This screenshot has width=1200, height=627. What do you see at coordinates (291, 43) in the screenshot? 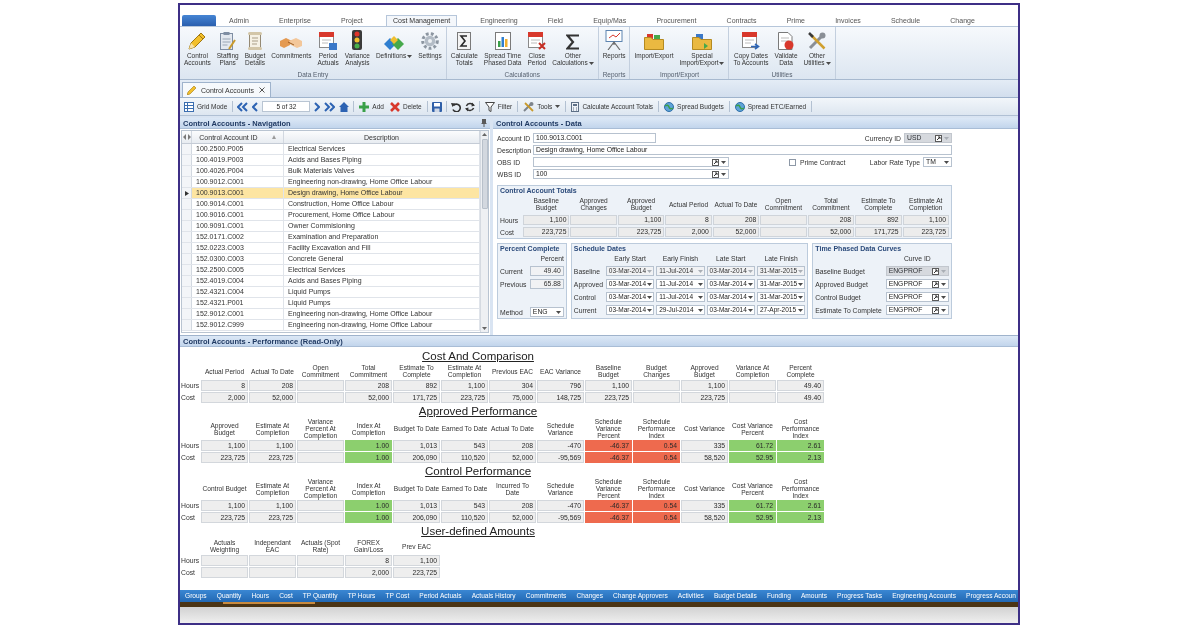
I see `handshake-icon` at bounding box center [291, 43].